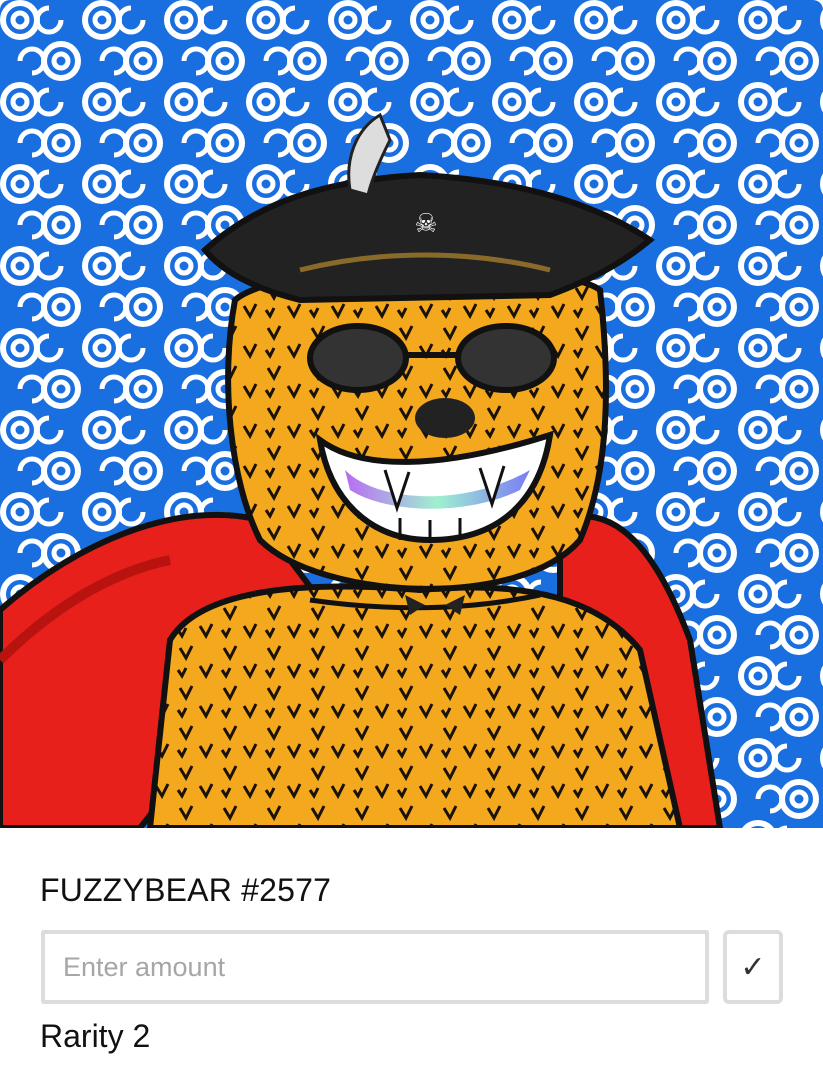 Image resolution: width=823 pixels, height=1086 pixels. What do you see at coordinates (95, 1036) in the screenshot?
I see `rarity-label: Rarity 2` at bounding box center [95, 1036].